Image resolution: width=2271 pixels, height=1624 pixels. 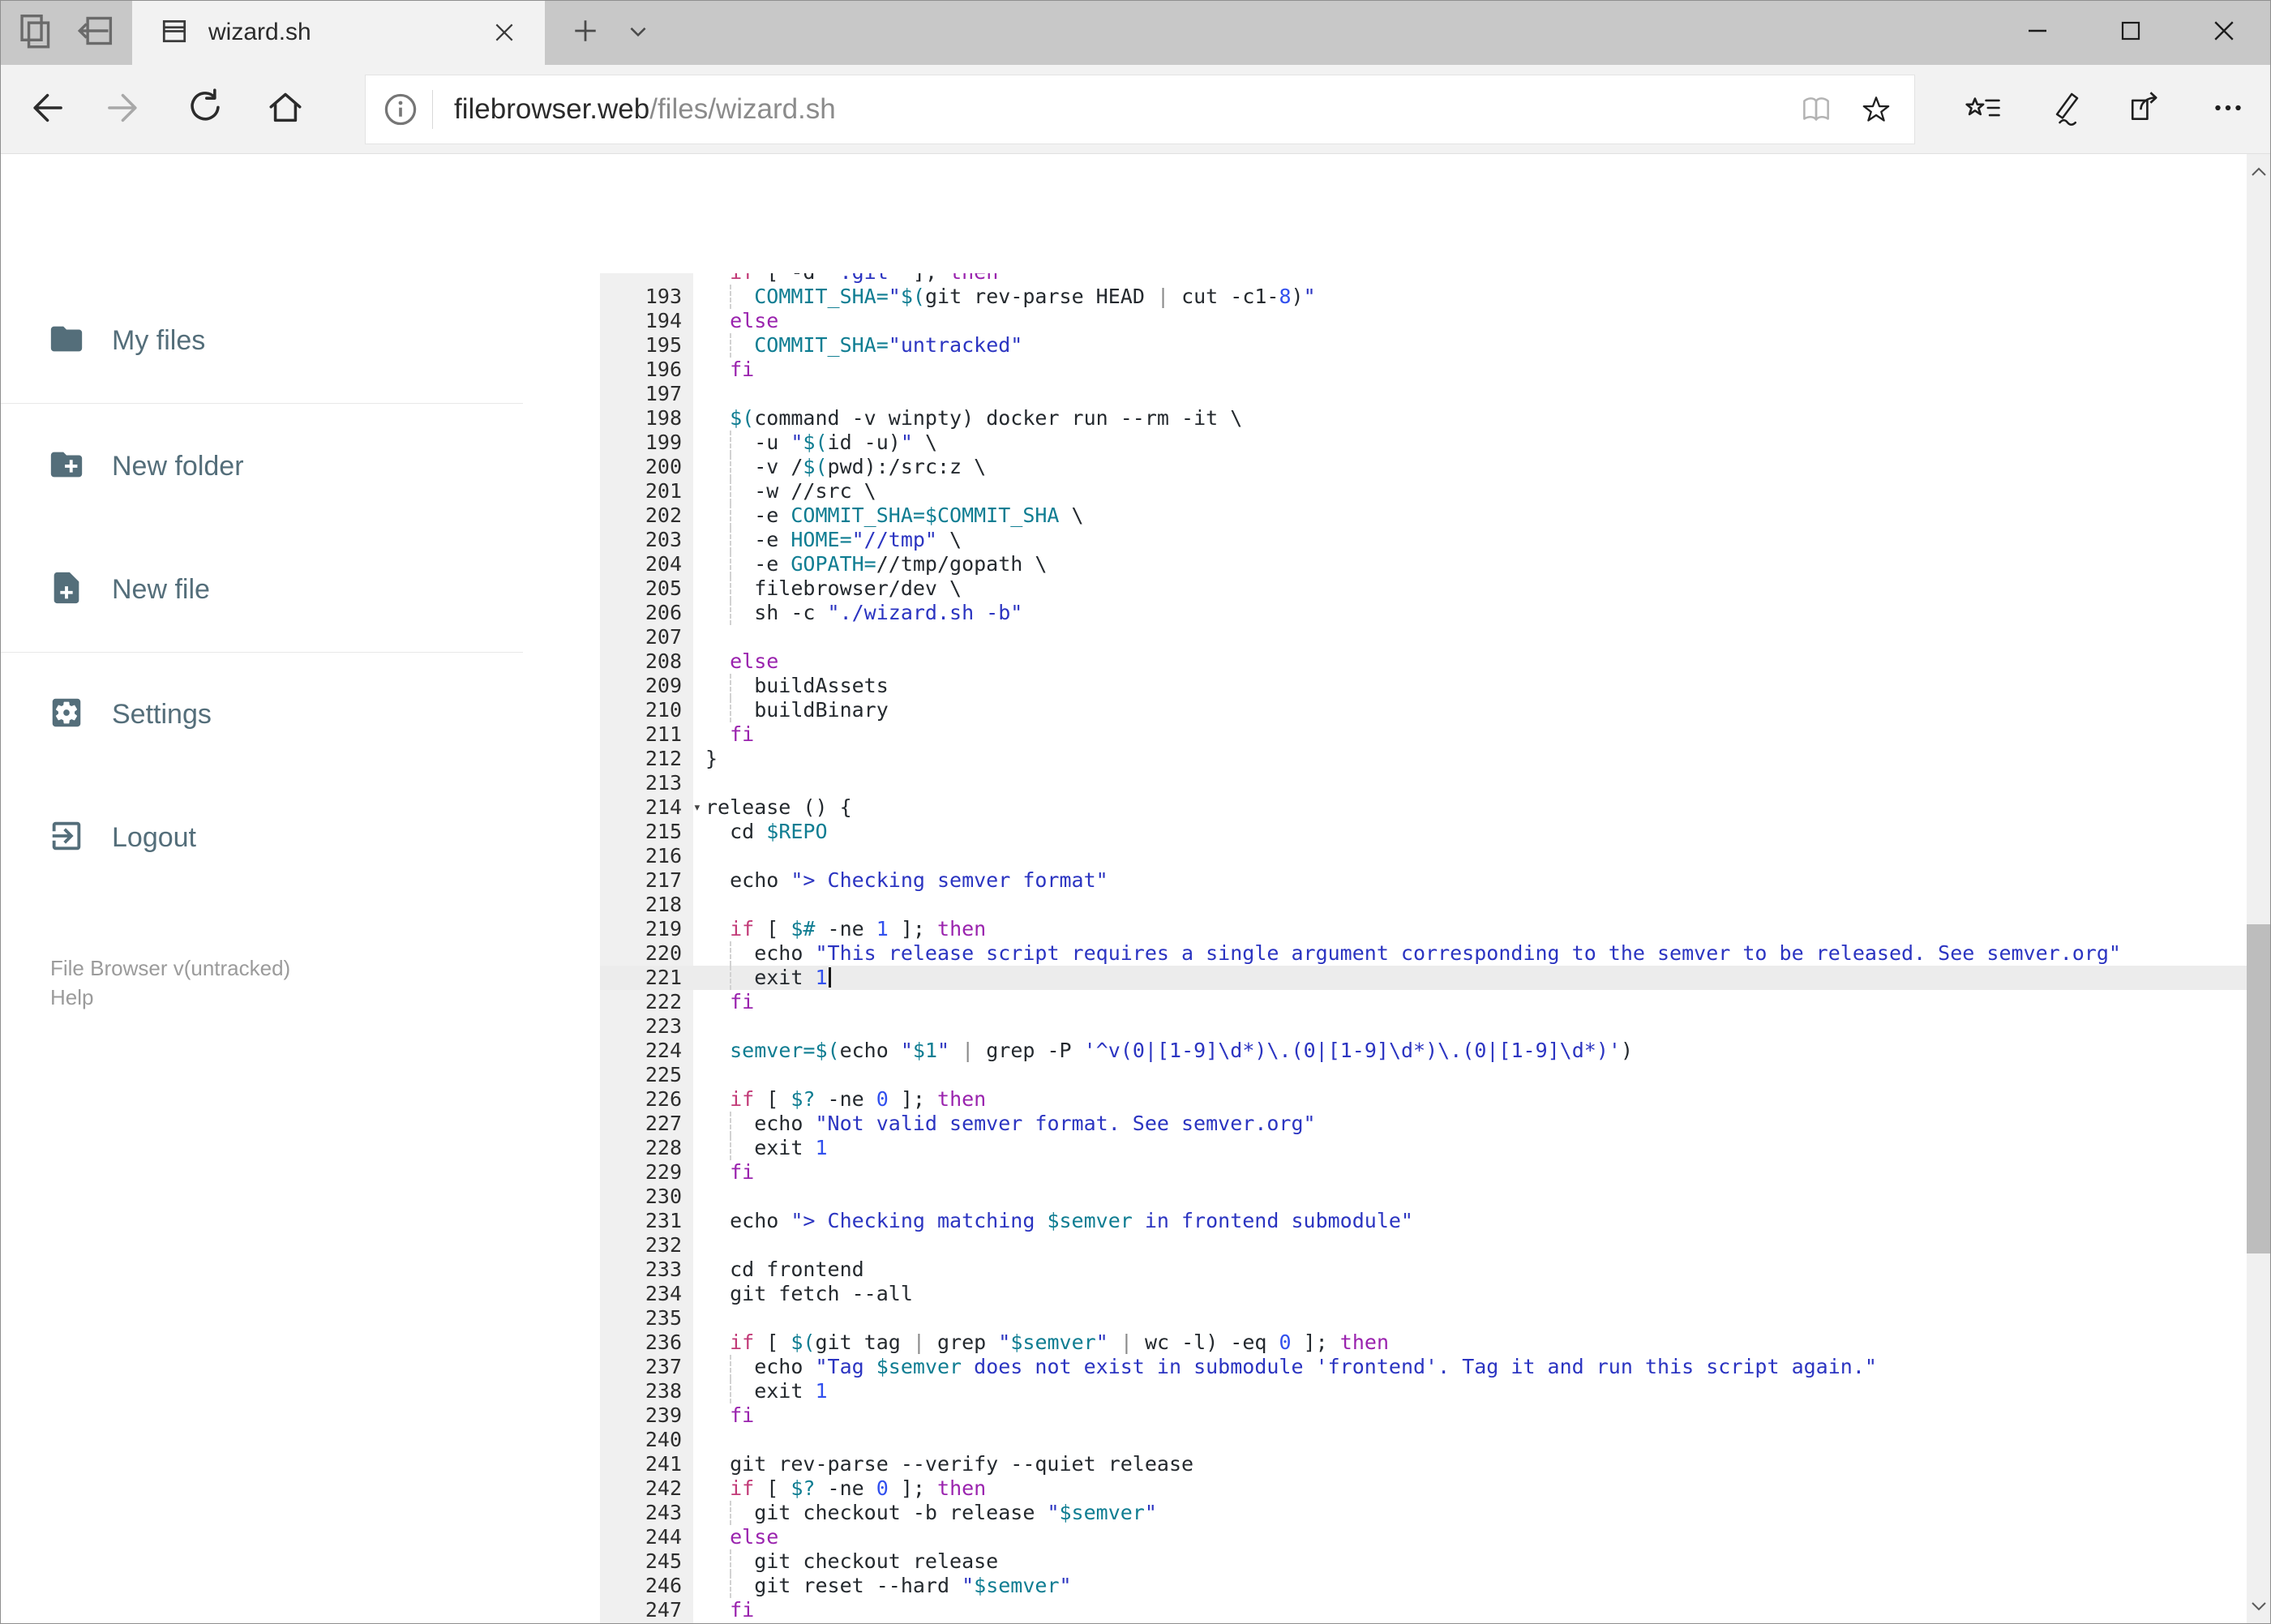 I want to click on window-close-button, so click(x=2224, y=33).